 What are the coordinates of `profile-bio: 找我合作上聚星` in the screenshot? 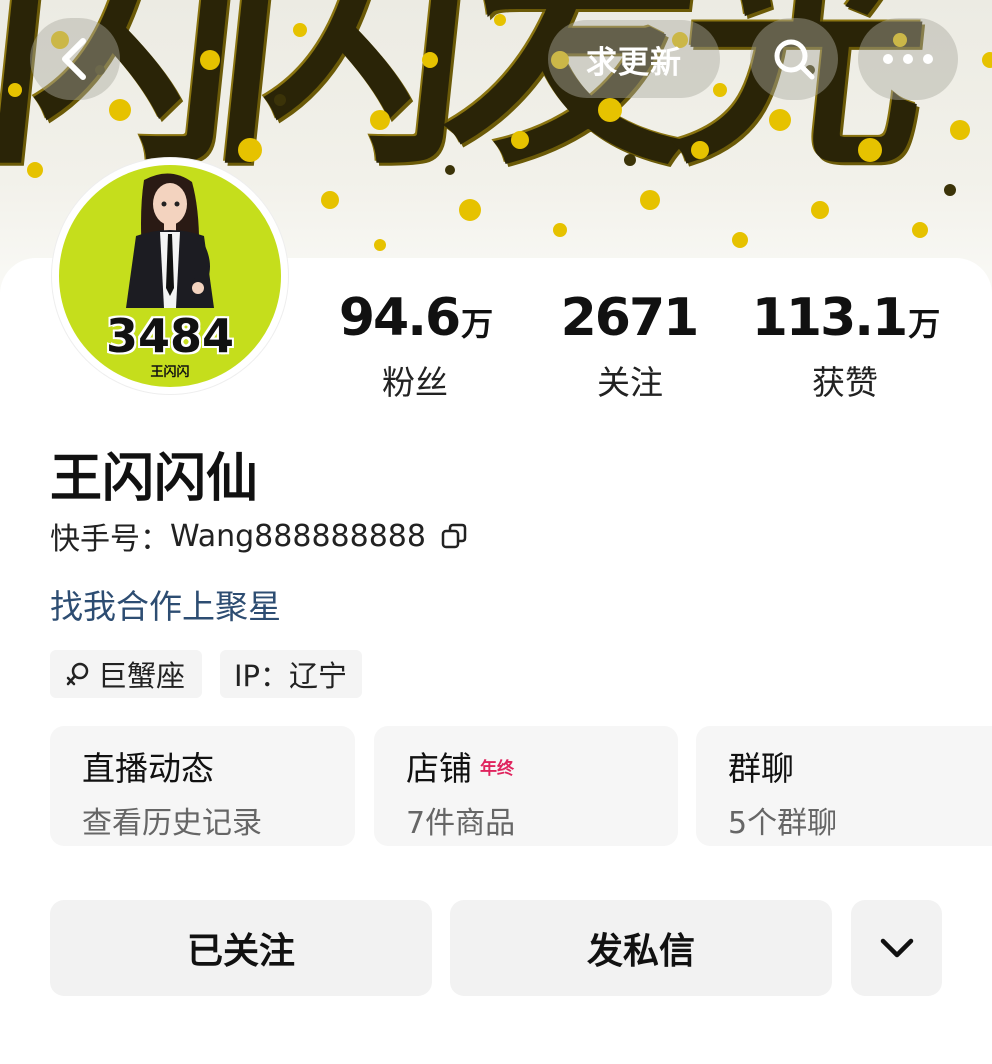 It's located at (165, 606).